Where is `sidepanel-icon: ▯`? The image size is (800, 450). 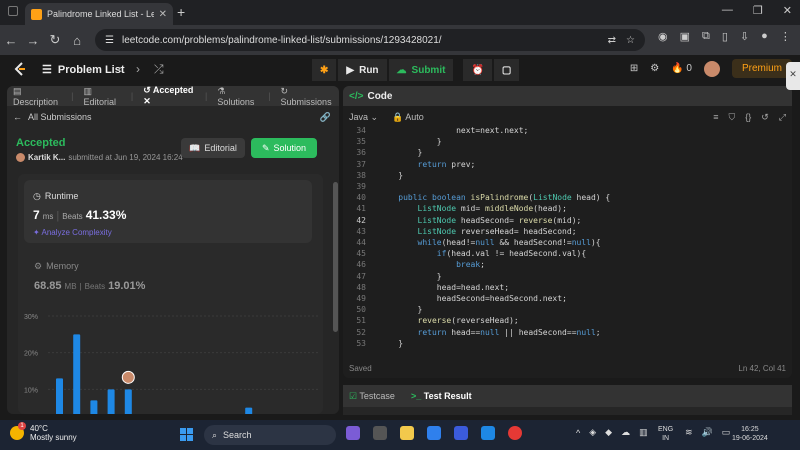 sidepanel-icon: ▯ is located at coordinates (725, 36).